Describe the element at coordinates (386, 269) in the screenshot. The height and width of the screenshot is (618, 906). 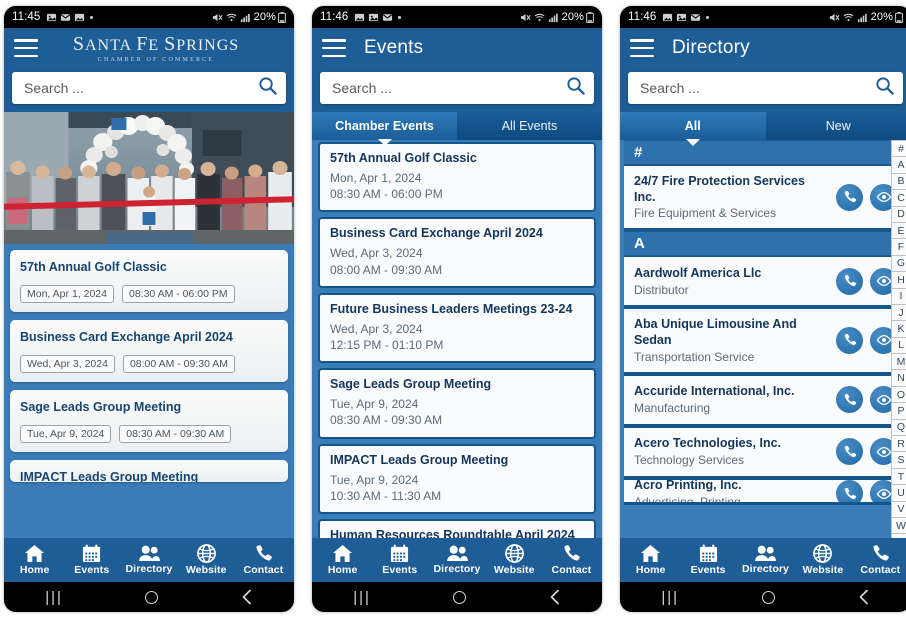
I see `event-time: 08:00 AM - 09:30 AM` at that location.